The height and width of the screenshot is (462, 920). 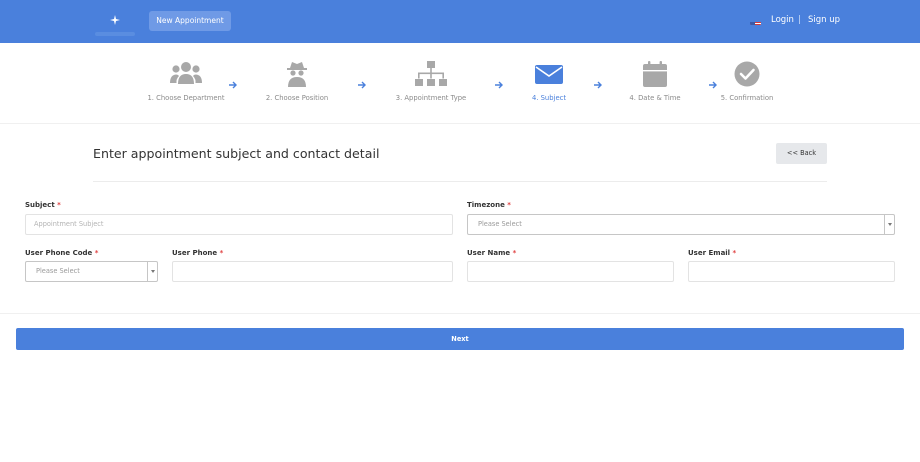 What do you see at coordinates (431, 74) in the screenshot?
I see `sitemap-icon` at bounding box center [431, 74].